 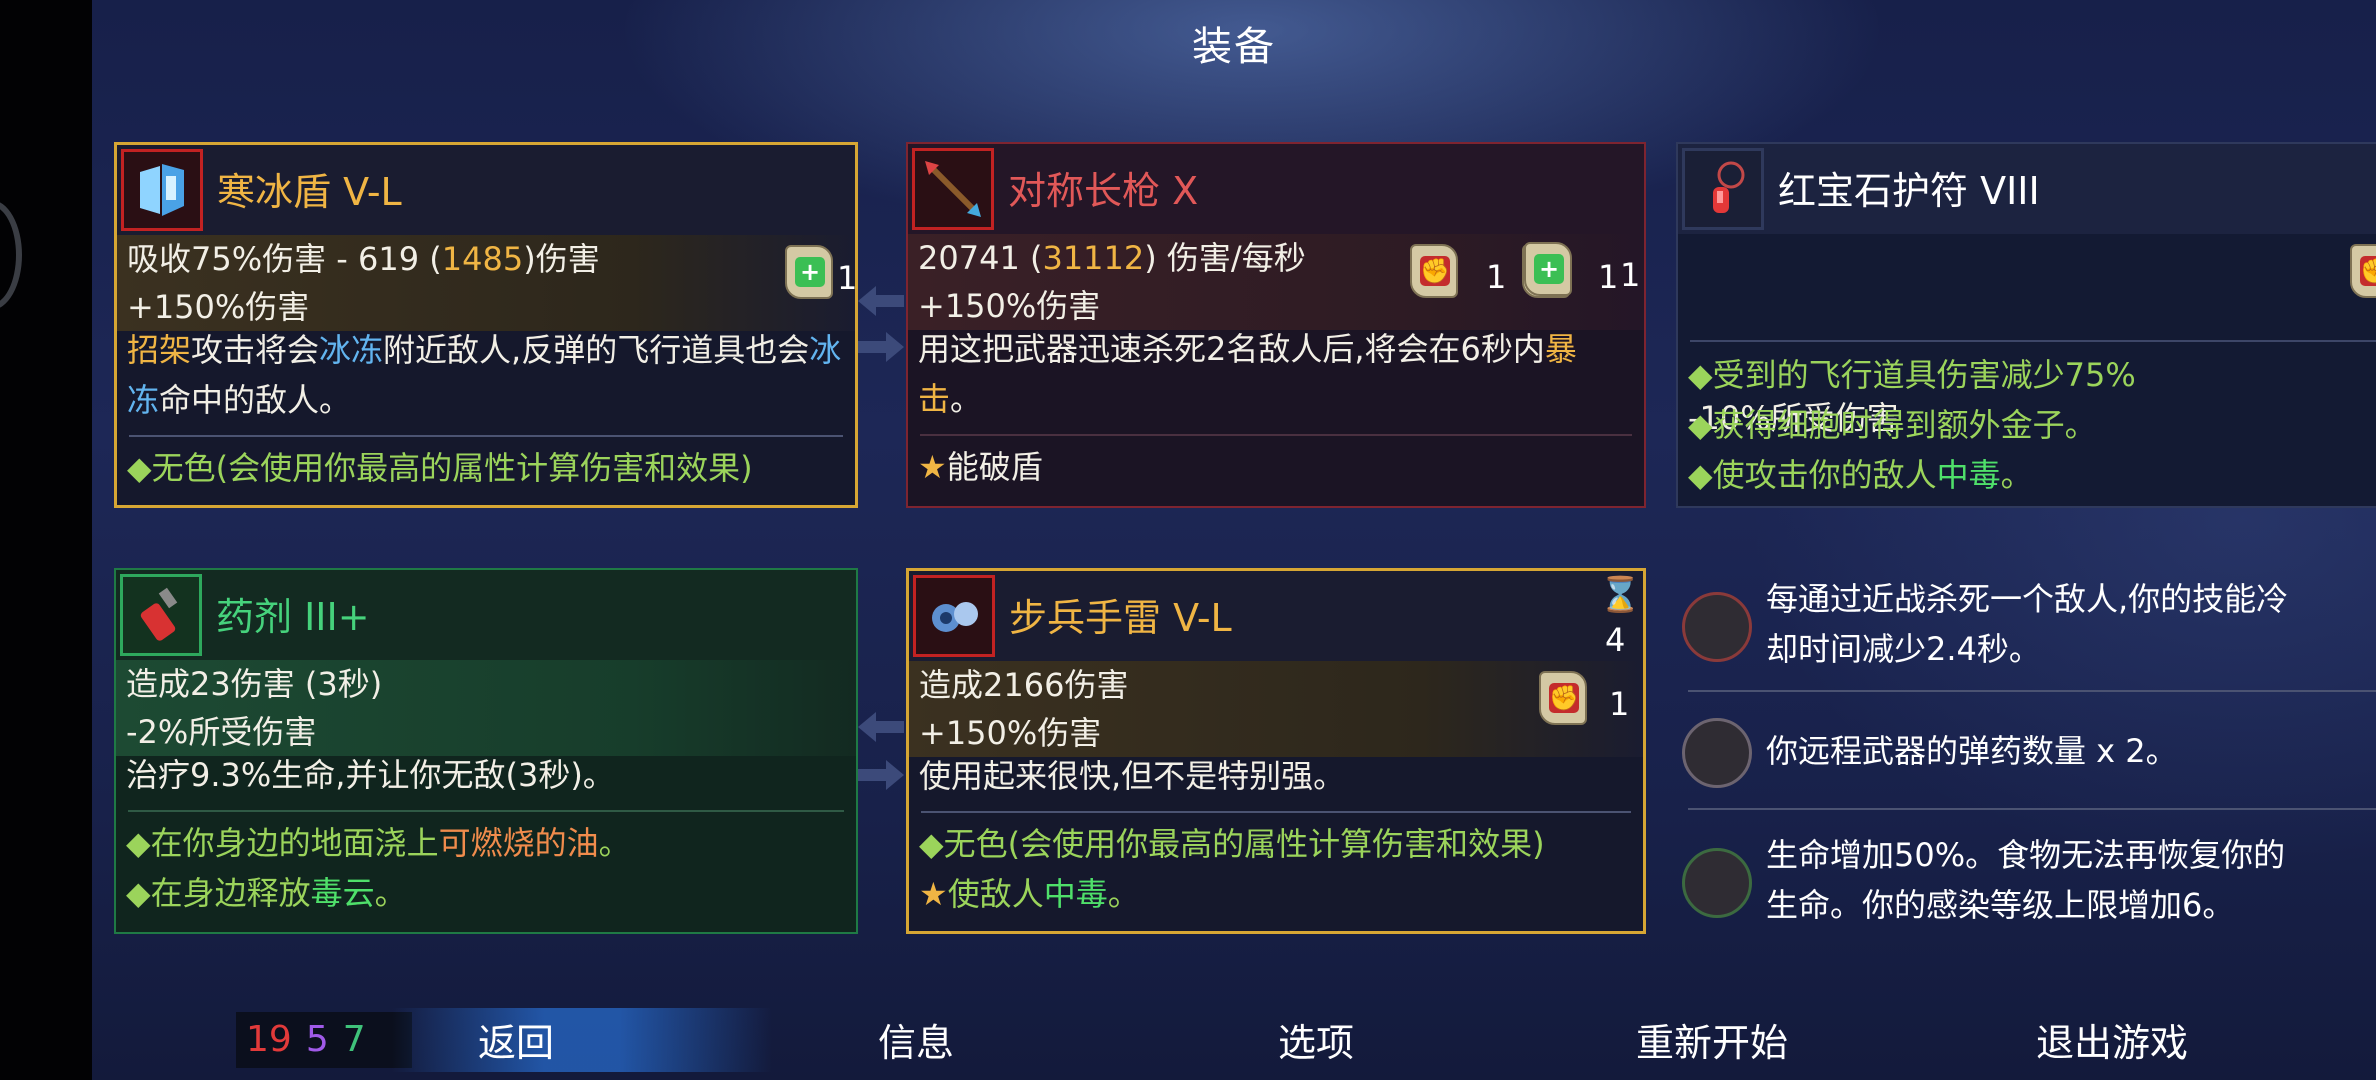 I want to click on mutation-ammo-icon, so click(x=1717, y=753).